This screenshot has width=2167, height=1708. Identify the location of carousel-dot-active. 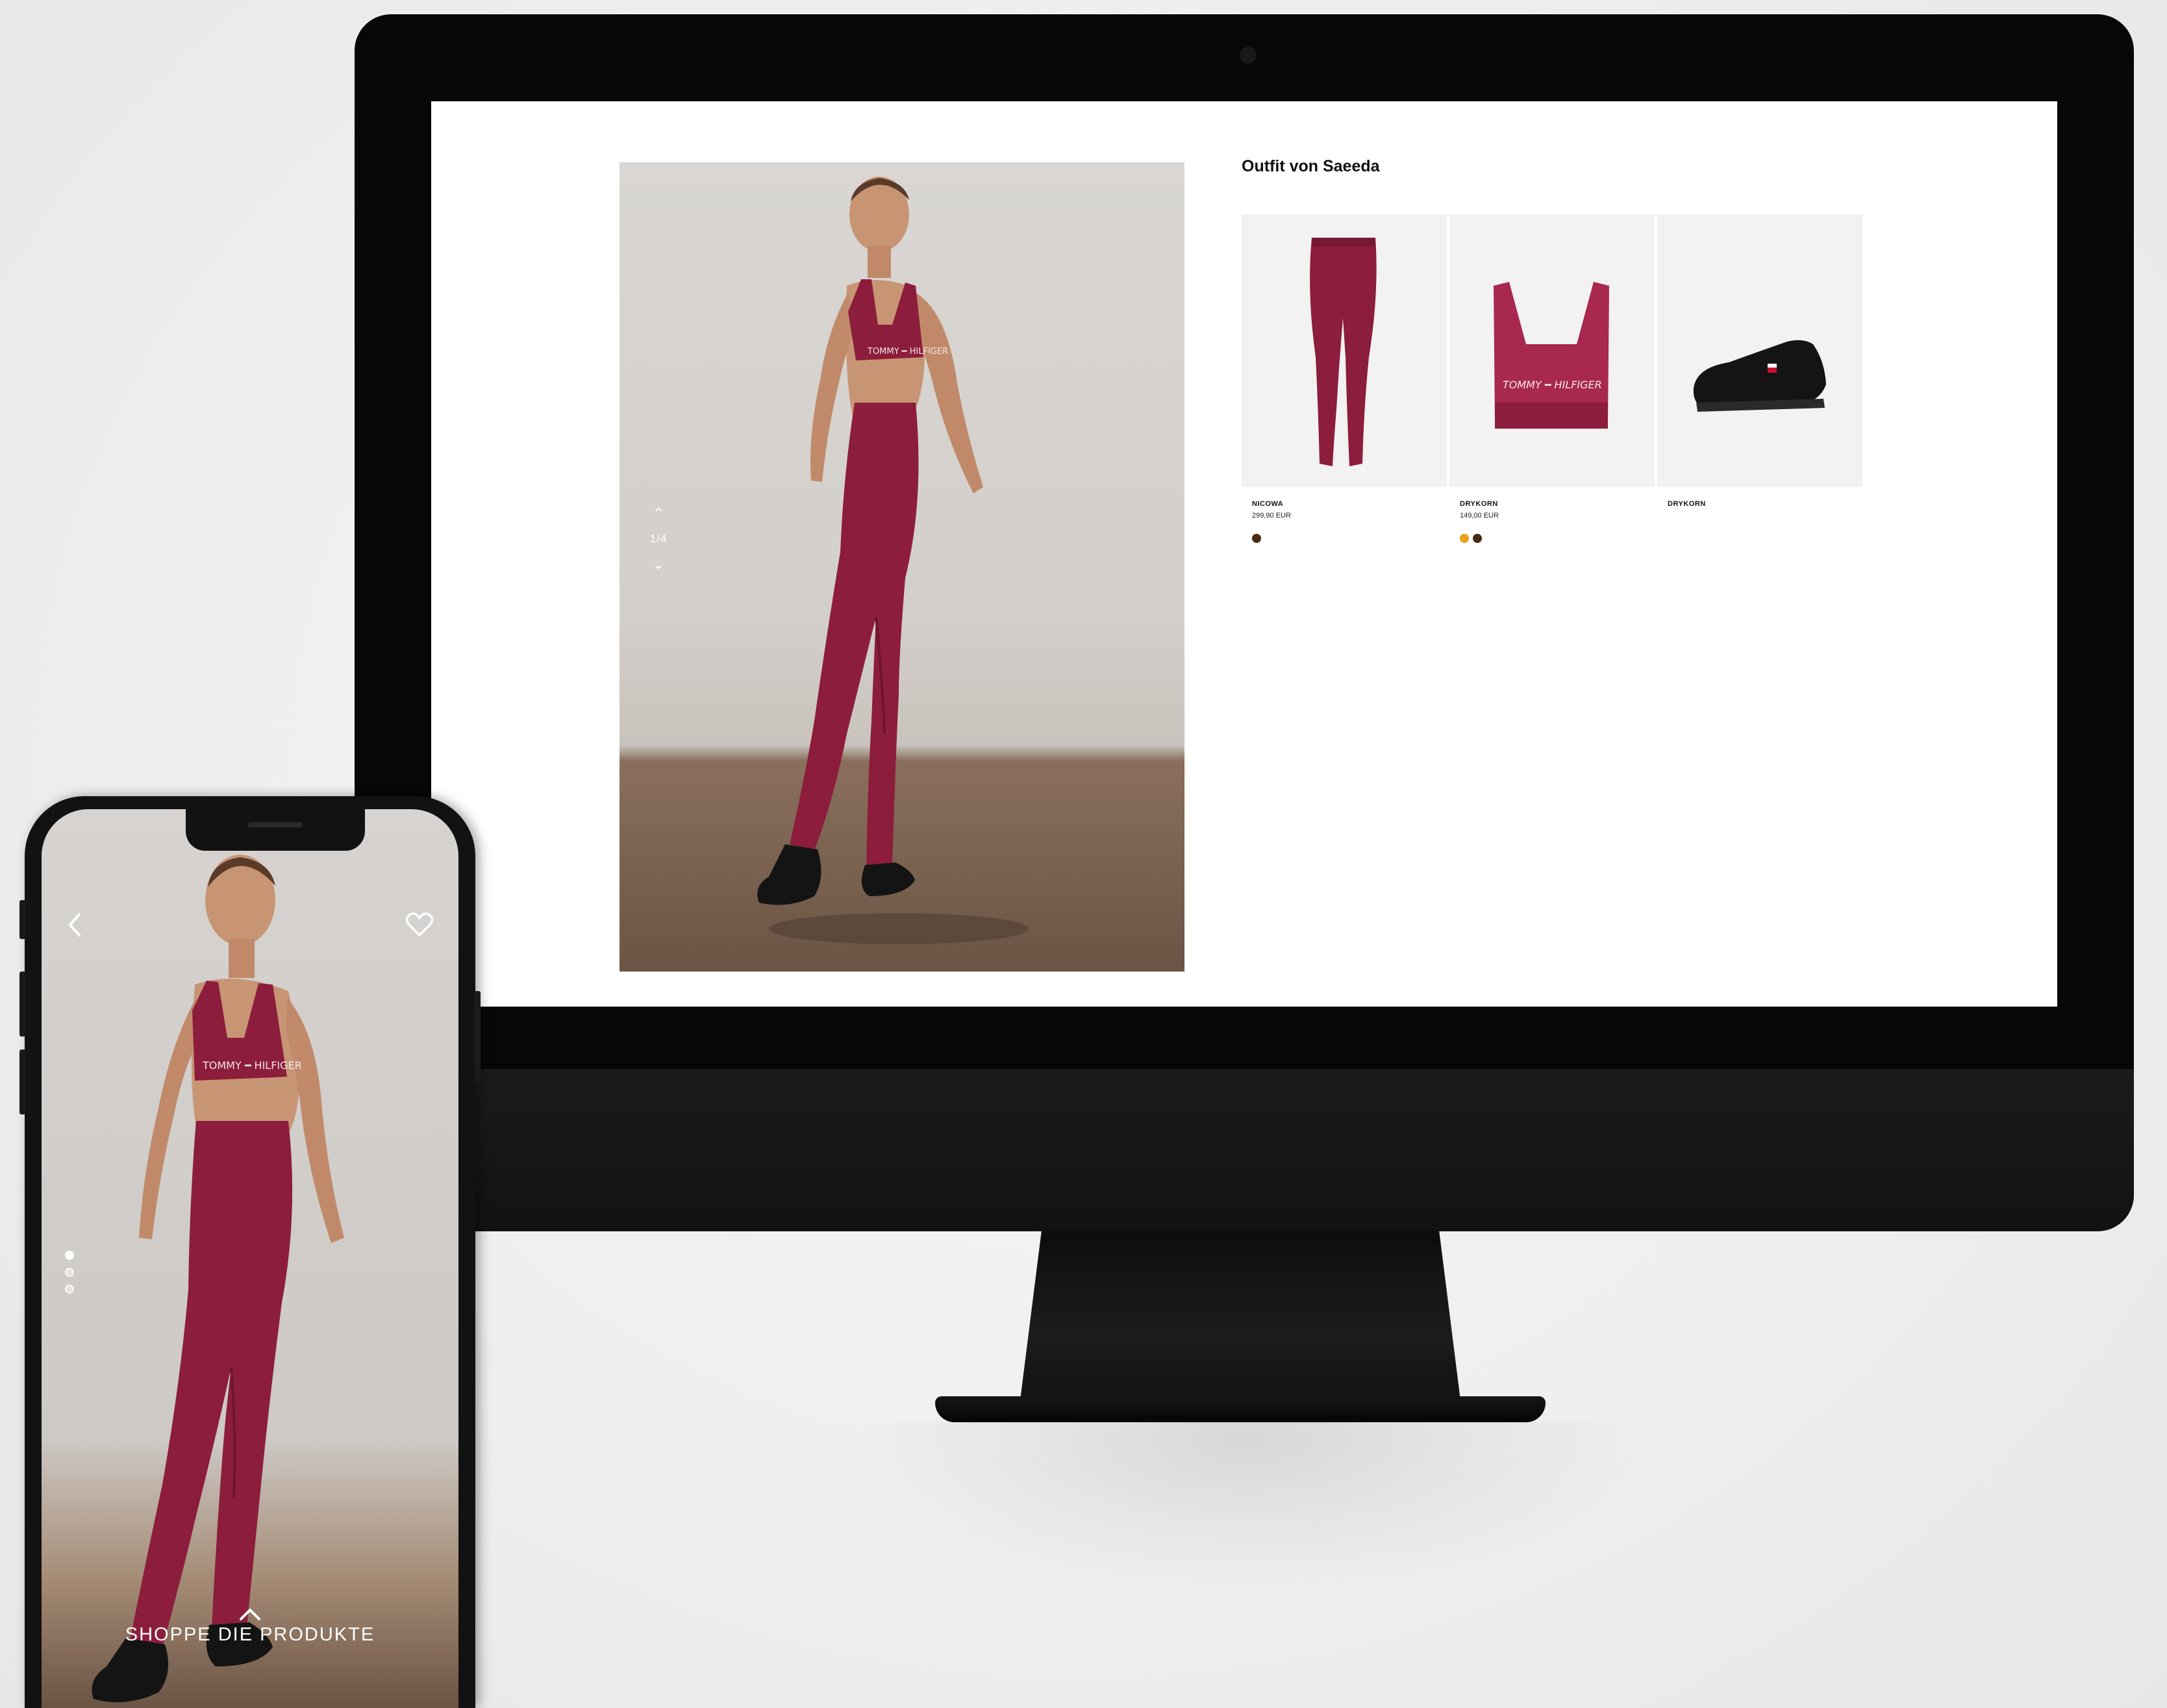
(69, 1255).